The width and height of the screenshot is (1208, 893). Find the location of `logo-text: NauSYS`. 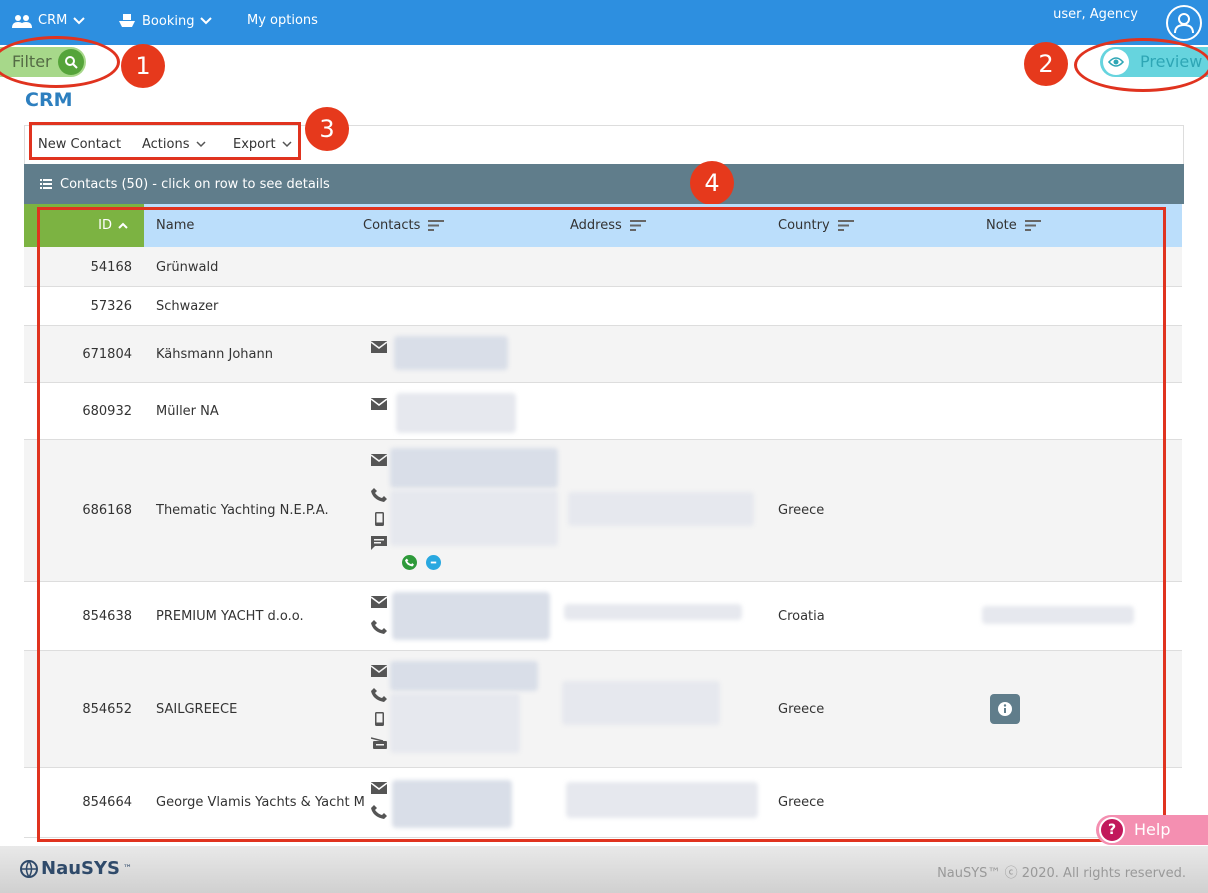

logo-text: NauSYS is located at coordinates (80, 868).